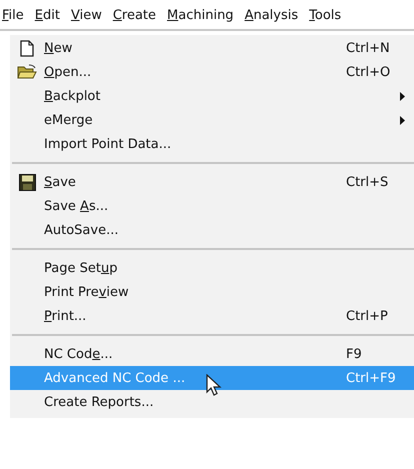 The height and width of the screenshot is (469, 414). What do you see at coordinates (212, 96) in the screenshot?
I see `menu-item: Backplot` at bounding box center [212, 96].